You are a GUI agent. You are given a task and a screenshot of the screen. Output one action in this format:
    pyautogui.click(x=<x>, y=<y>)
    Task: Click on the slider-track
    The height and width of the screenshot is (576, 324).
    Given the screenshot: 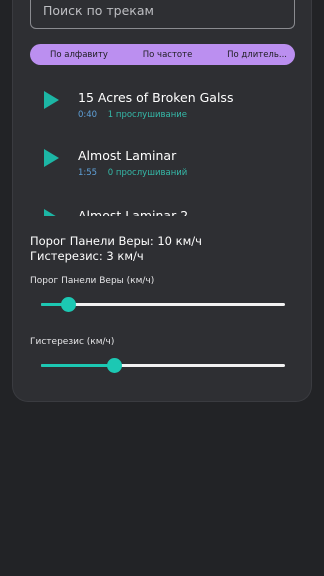 What is the action you would take?
    pyautogui.click(x=163, y=304)
    